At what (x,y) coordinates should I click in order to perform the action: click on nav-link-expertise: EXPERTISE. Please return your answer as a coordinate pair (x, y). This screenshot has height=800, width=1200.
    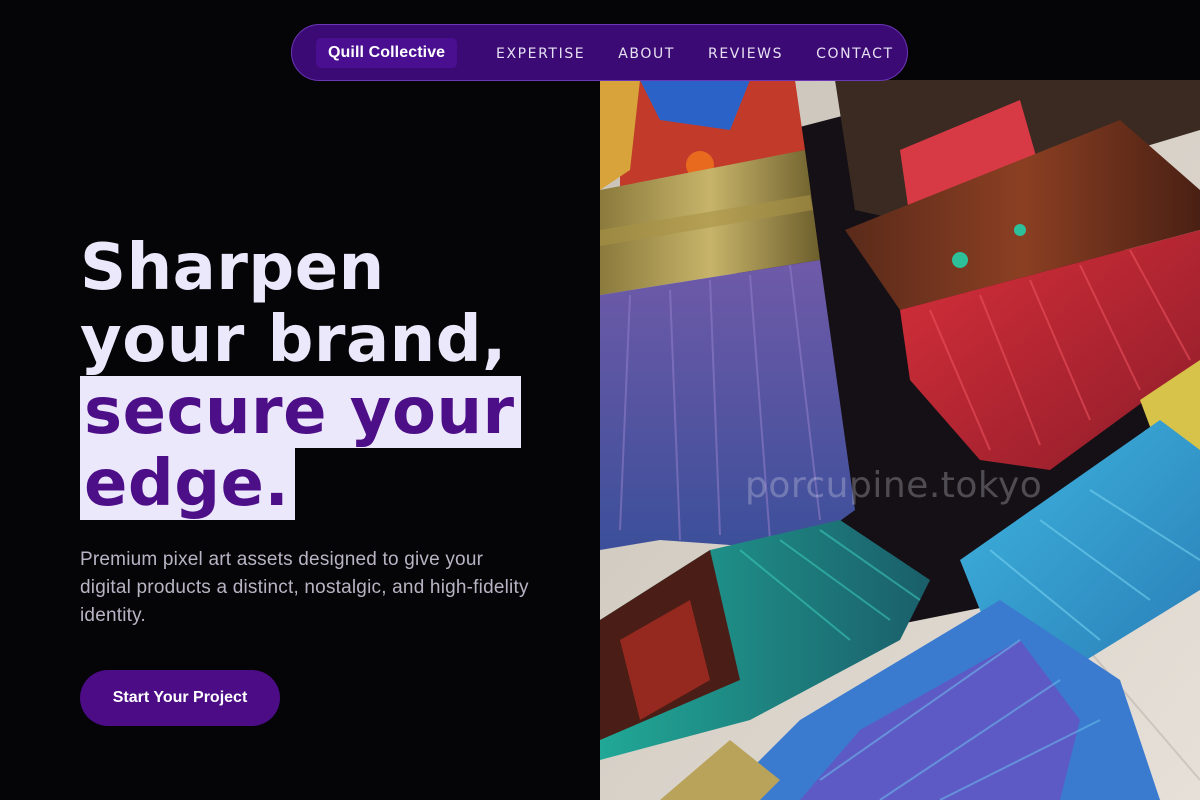
    Looking at the image, I should click on (540, 54).